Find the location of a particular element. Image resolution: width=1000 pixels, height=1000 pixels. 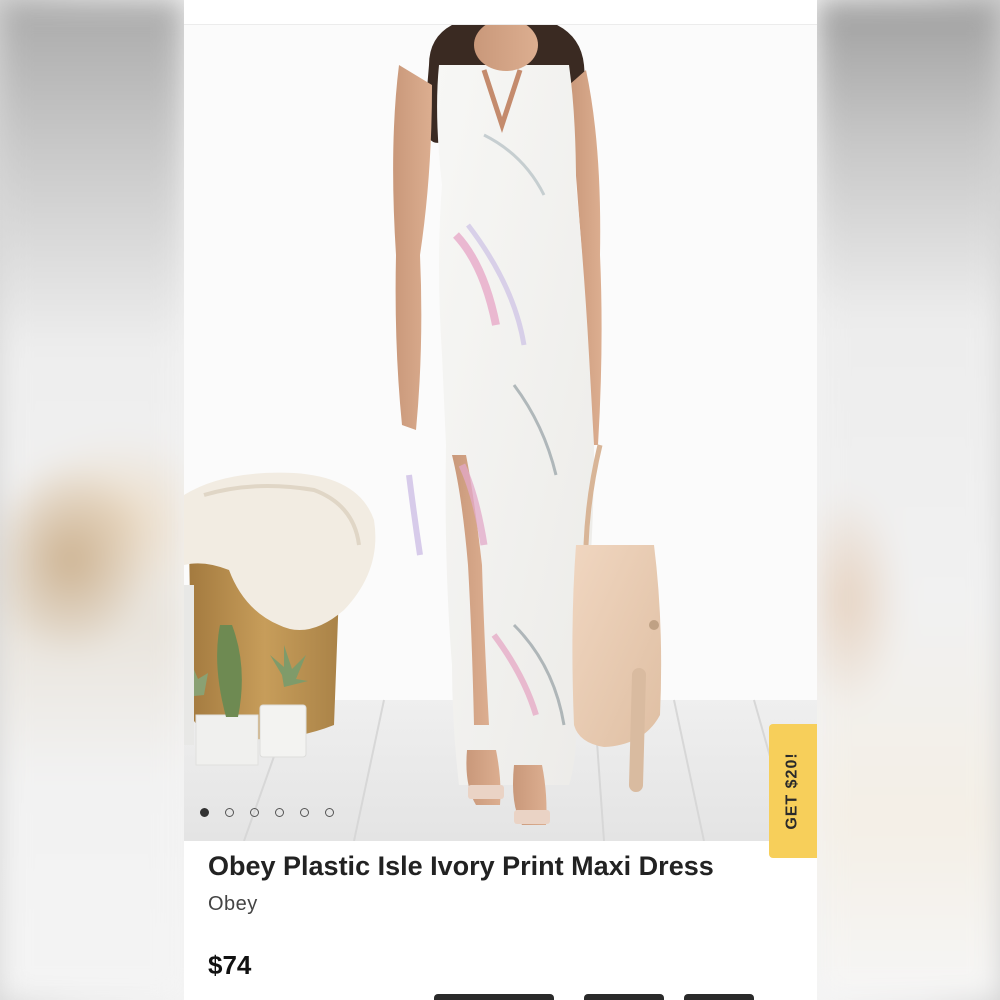

top-bar is located at coordinates (500, 12).